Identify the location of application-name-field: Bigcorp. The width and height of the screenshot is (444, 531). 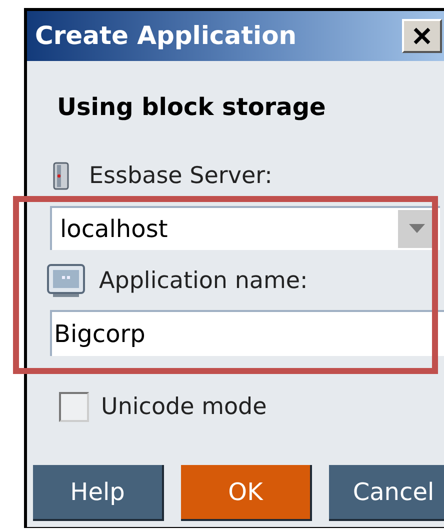
(247, 333).